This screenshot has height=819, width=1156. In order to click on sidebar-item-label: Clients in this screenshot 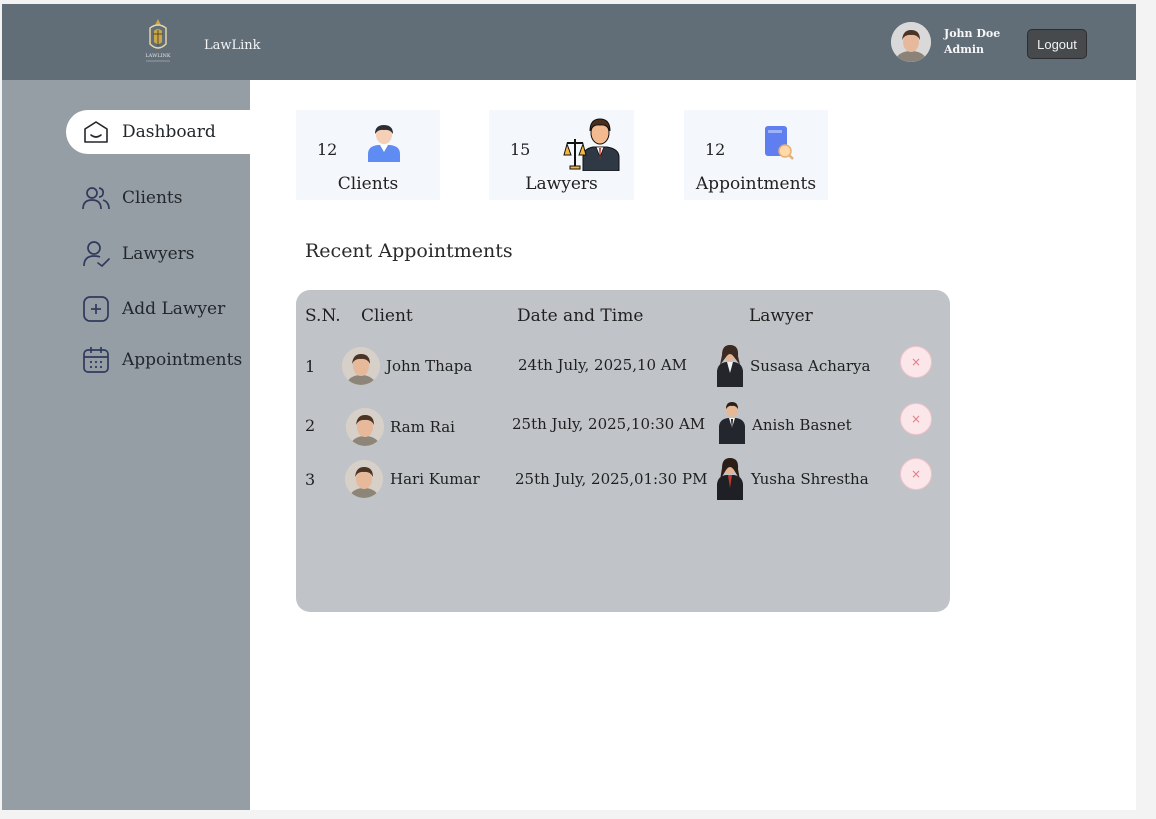, I will do `click(152, 198)`.